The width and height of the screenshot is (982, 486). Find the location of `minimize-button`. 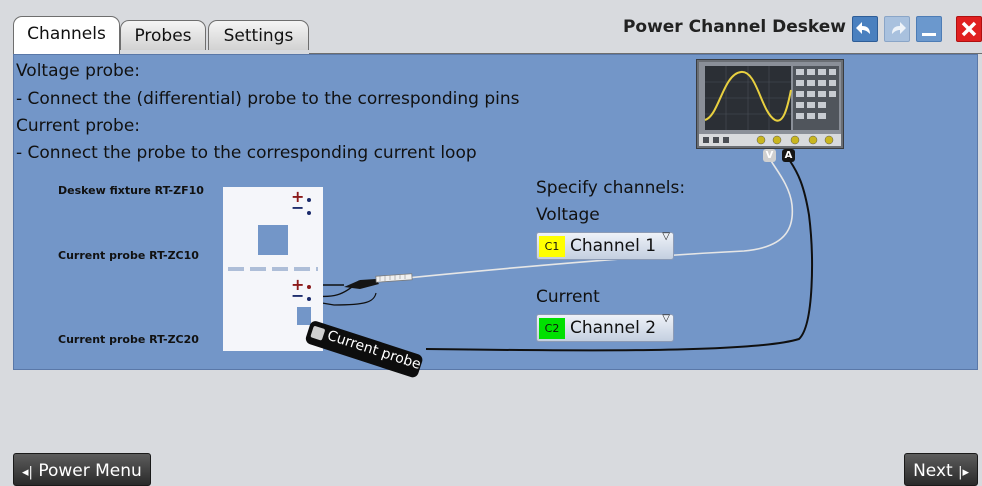

minimize-button is located at coordinates (929, 29).